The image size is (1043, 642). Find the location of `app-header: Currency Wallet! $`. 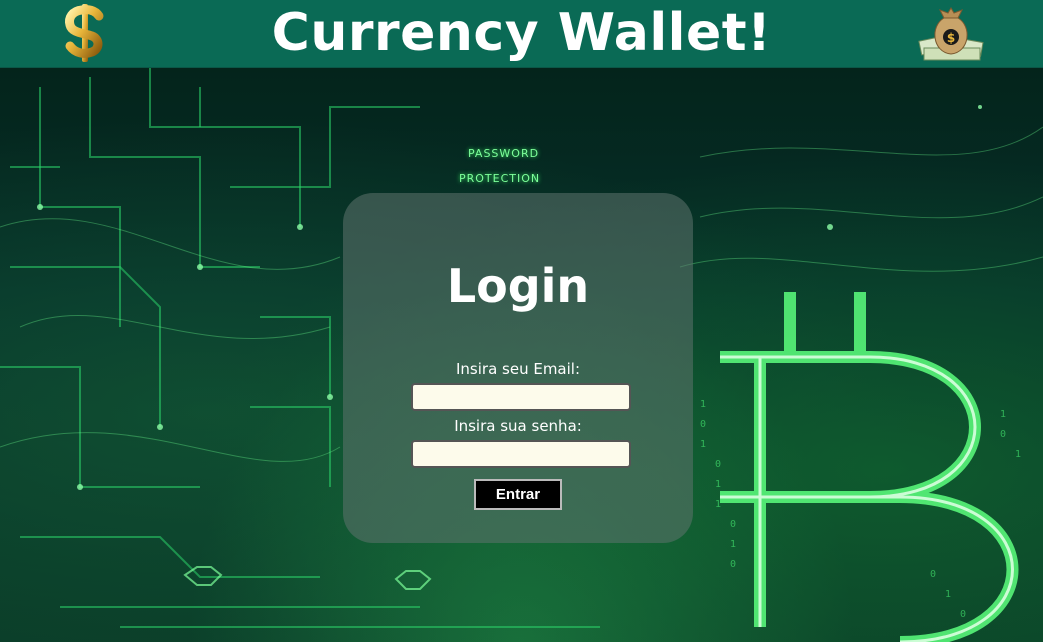

app-header: Currency Wallet! $ is located at coordinates (521, 34).